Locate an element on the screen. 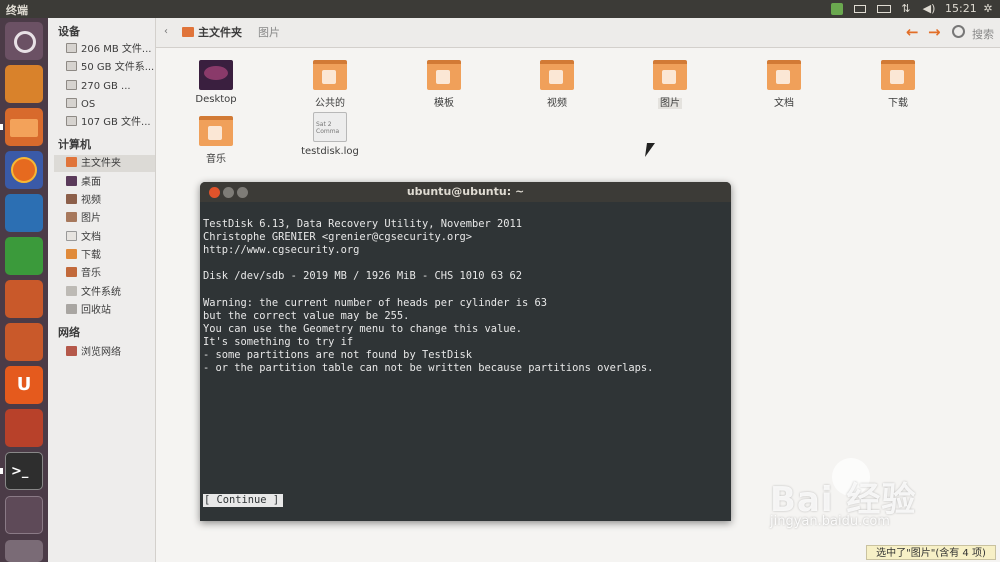 The image size is (1000, 562). search-button: 搜索 is located at coordinates (983, 34).